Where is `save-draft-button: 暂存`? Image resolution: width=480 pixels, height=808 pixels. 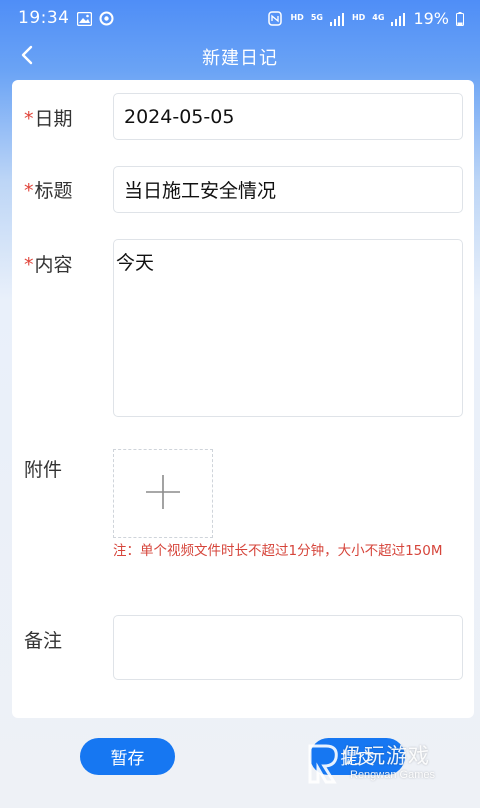 save-draft-button: 暂存 is located at coordinates (127, 756).